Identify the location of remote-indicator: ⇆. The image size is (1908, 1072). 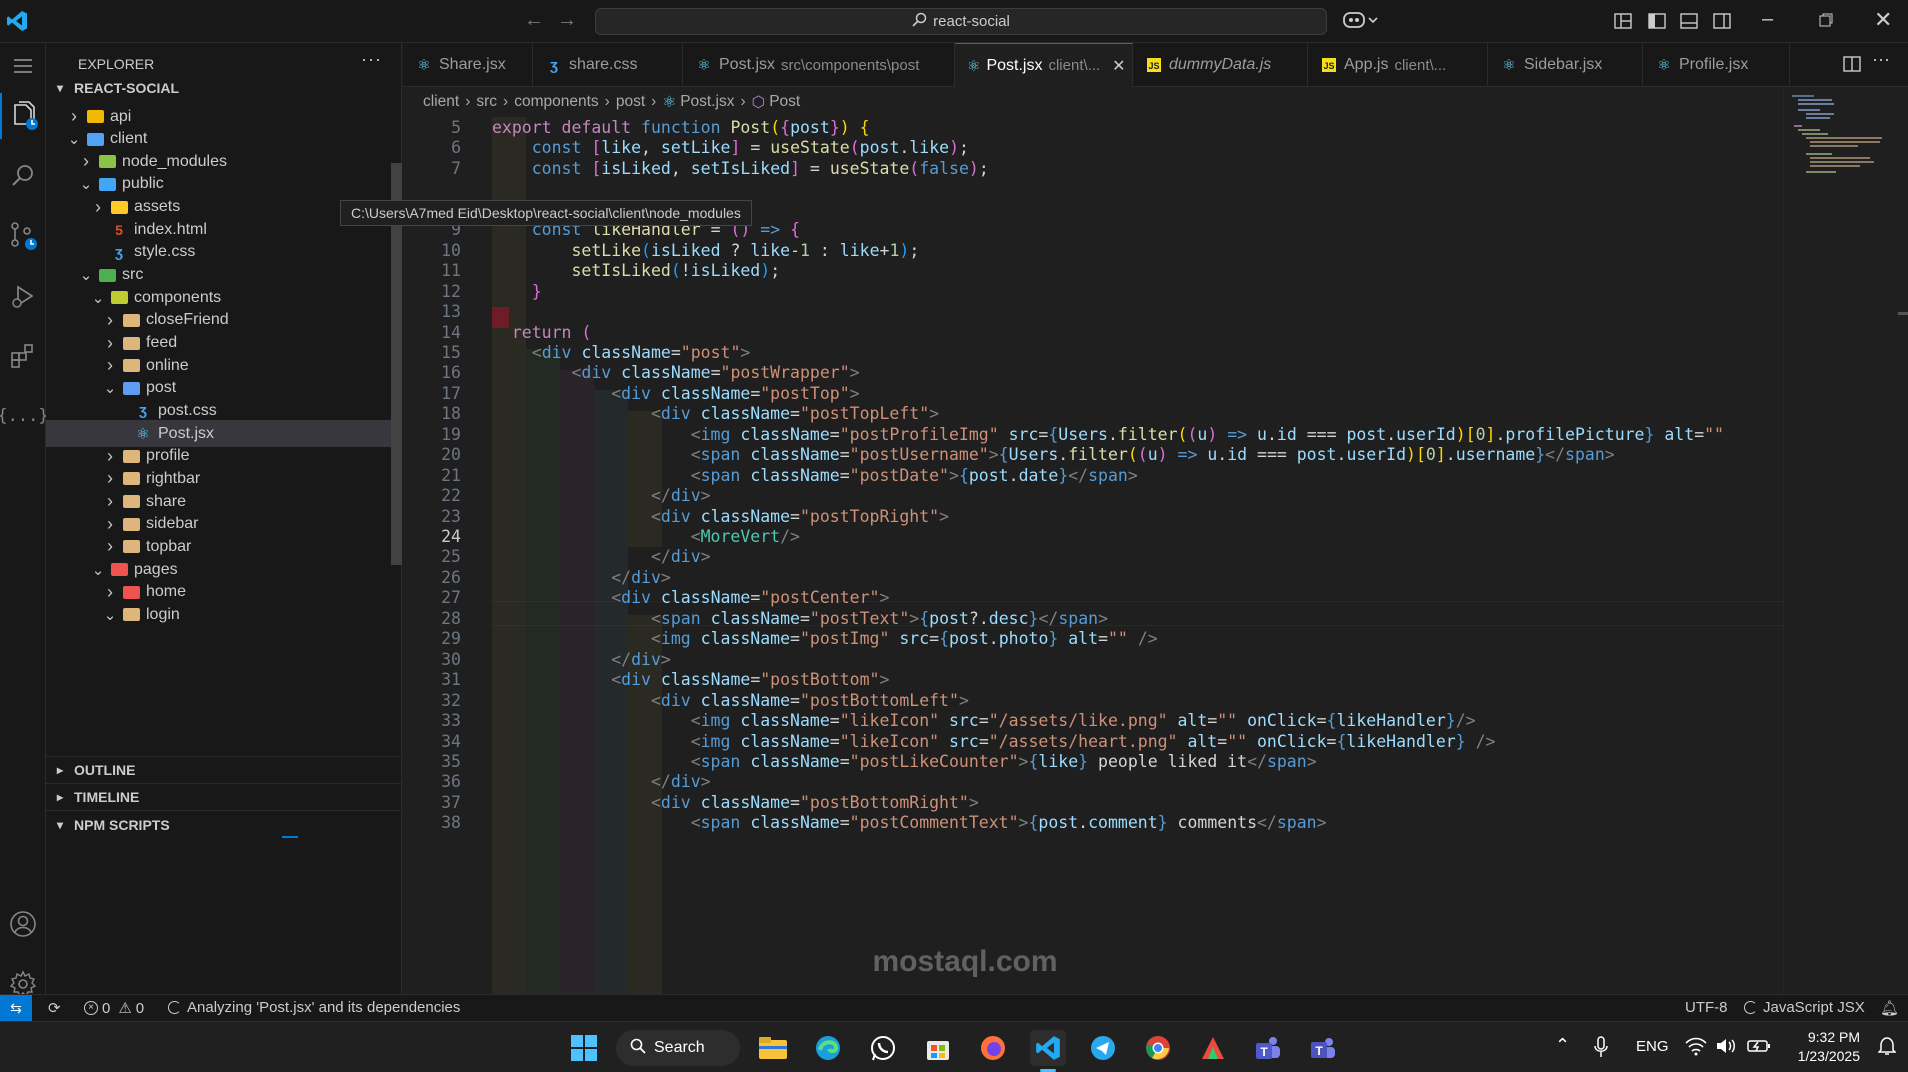
(16, 1008).